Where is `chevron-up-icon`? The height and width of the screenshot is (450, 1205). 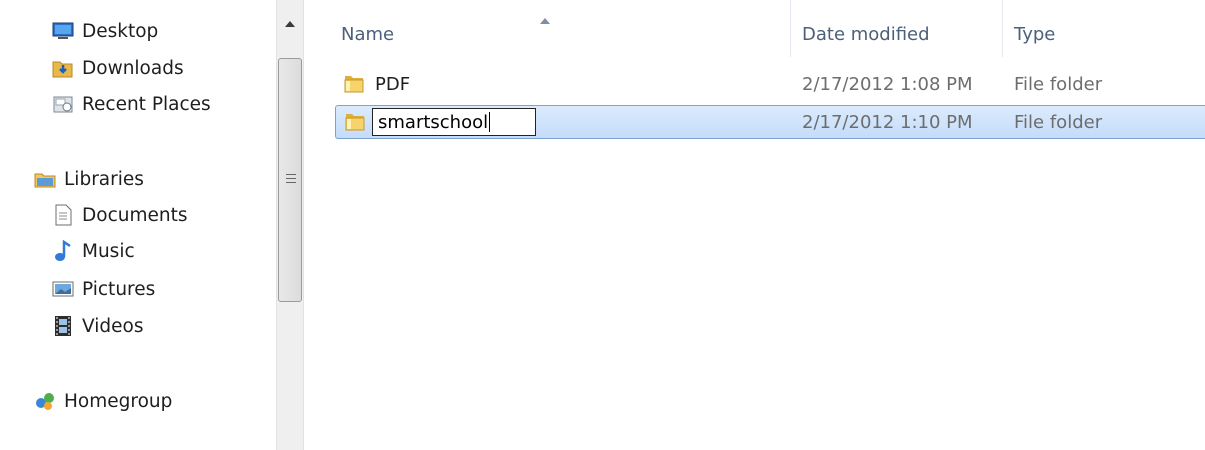 chevron-up-icon is located at coordinates (290, 24).